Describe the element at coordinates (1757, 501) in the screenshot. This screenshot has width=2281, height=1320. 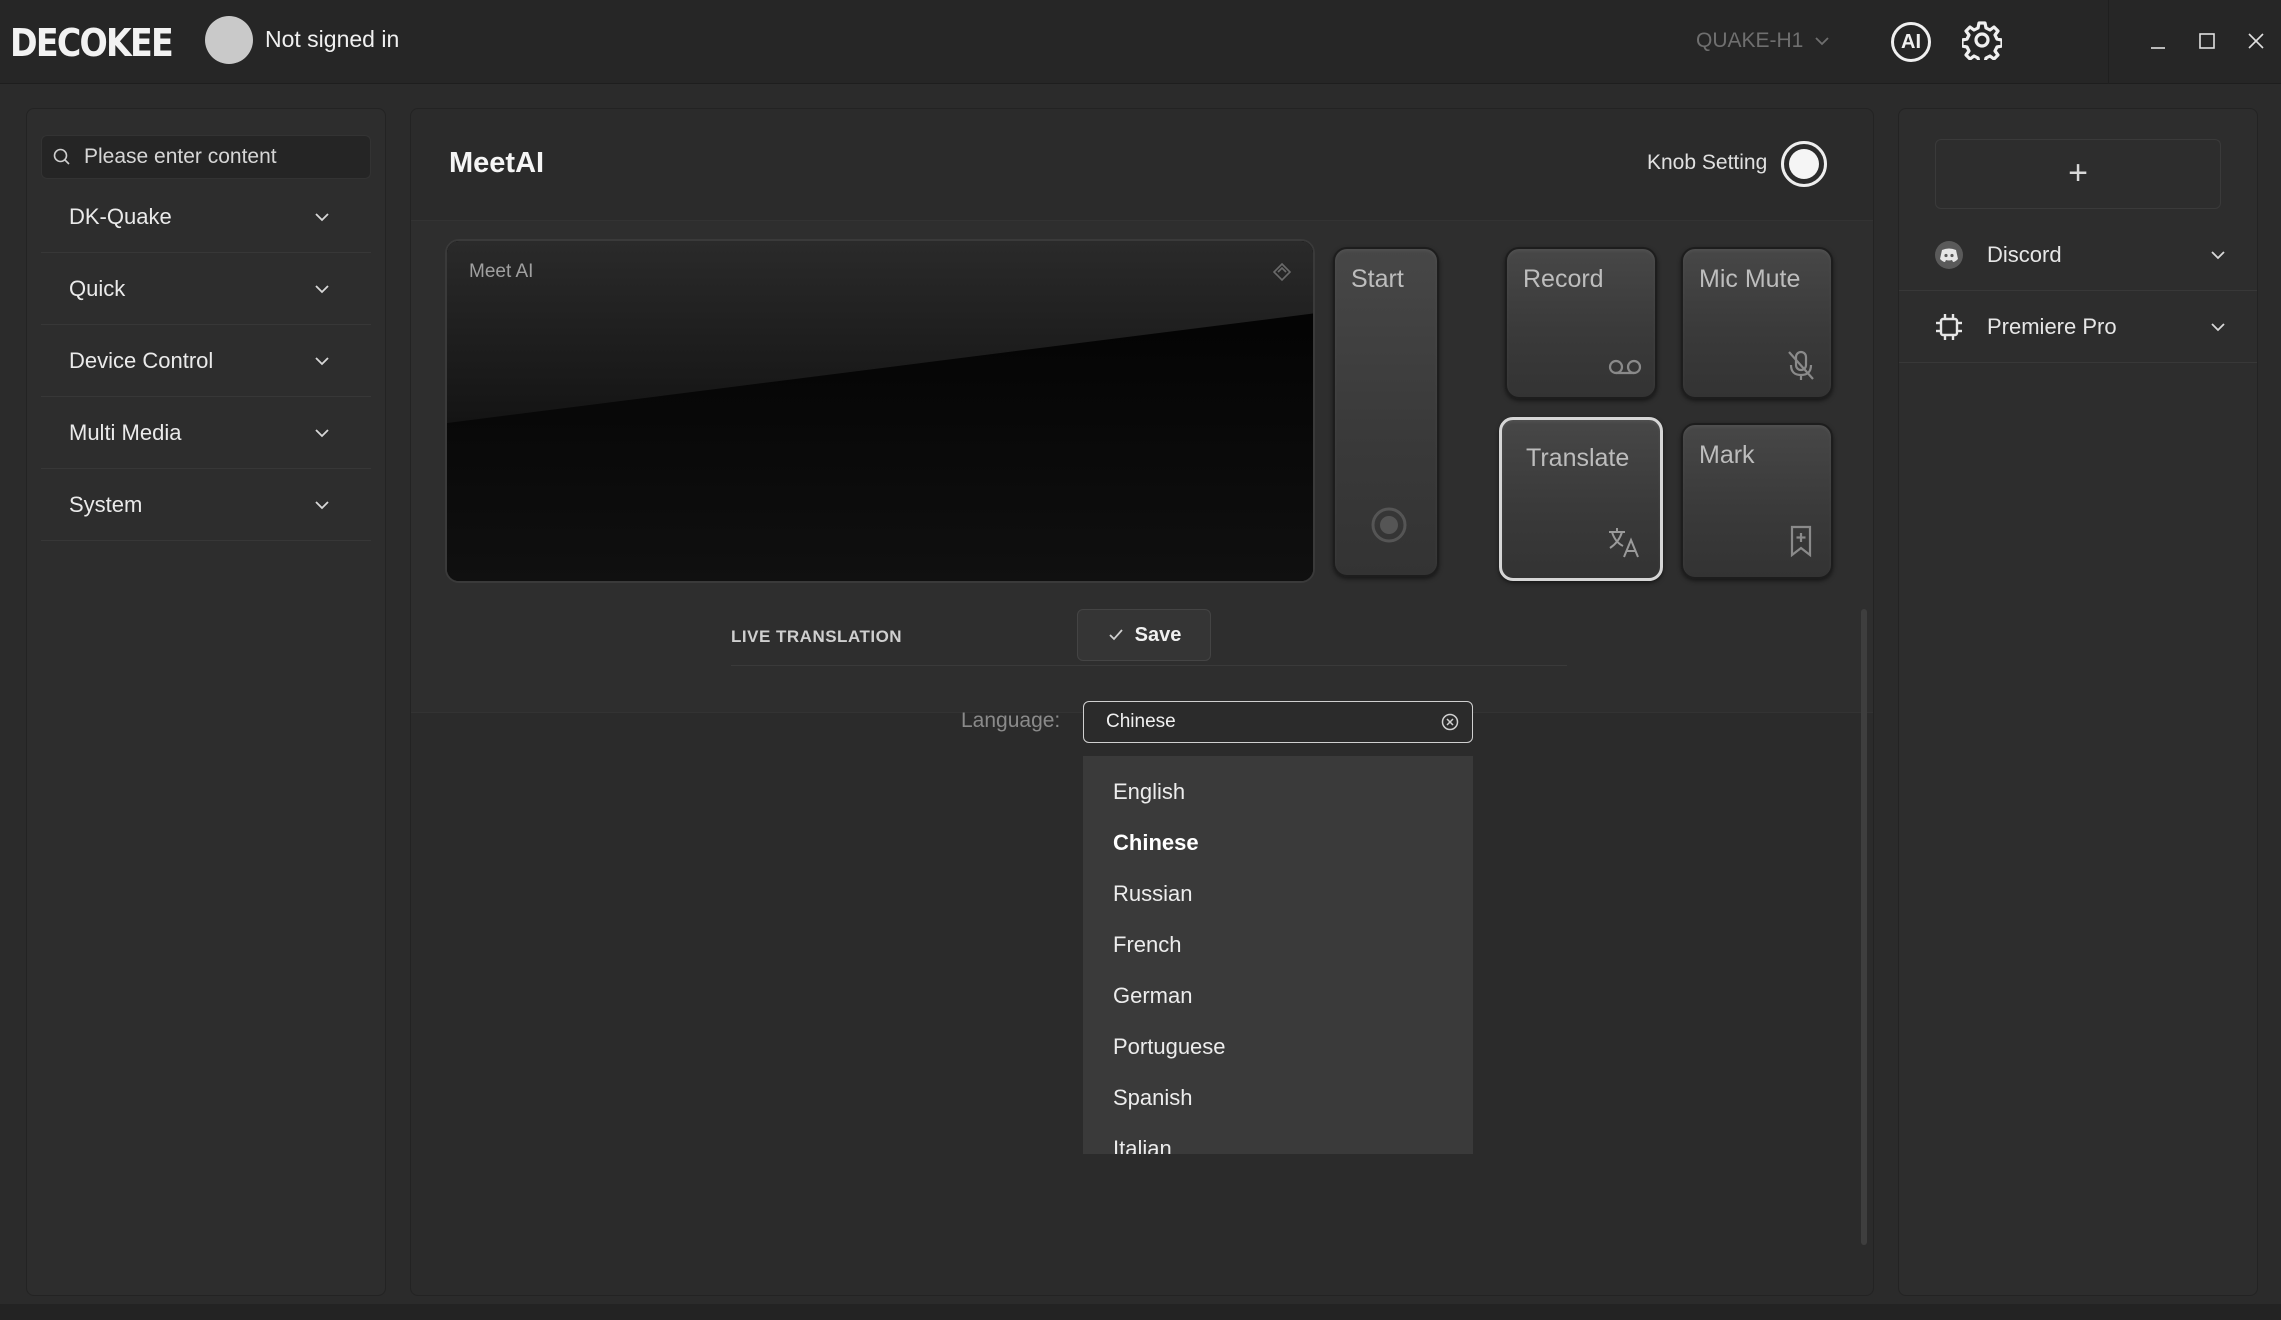
I see `mark-key: Mark` at that location.